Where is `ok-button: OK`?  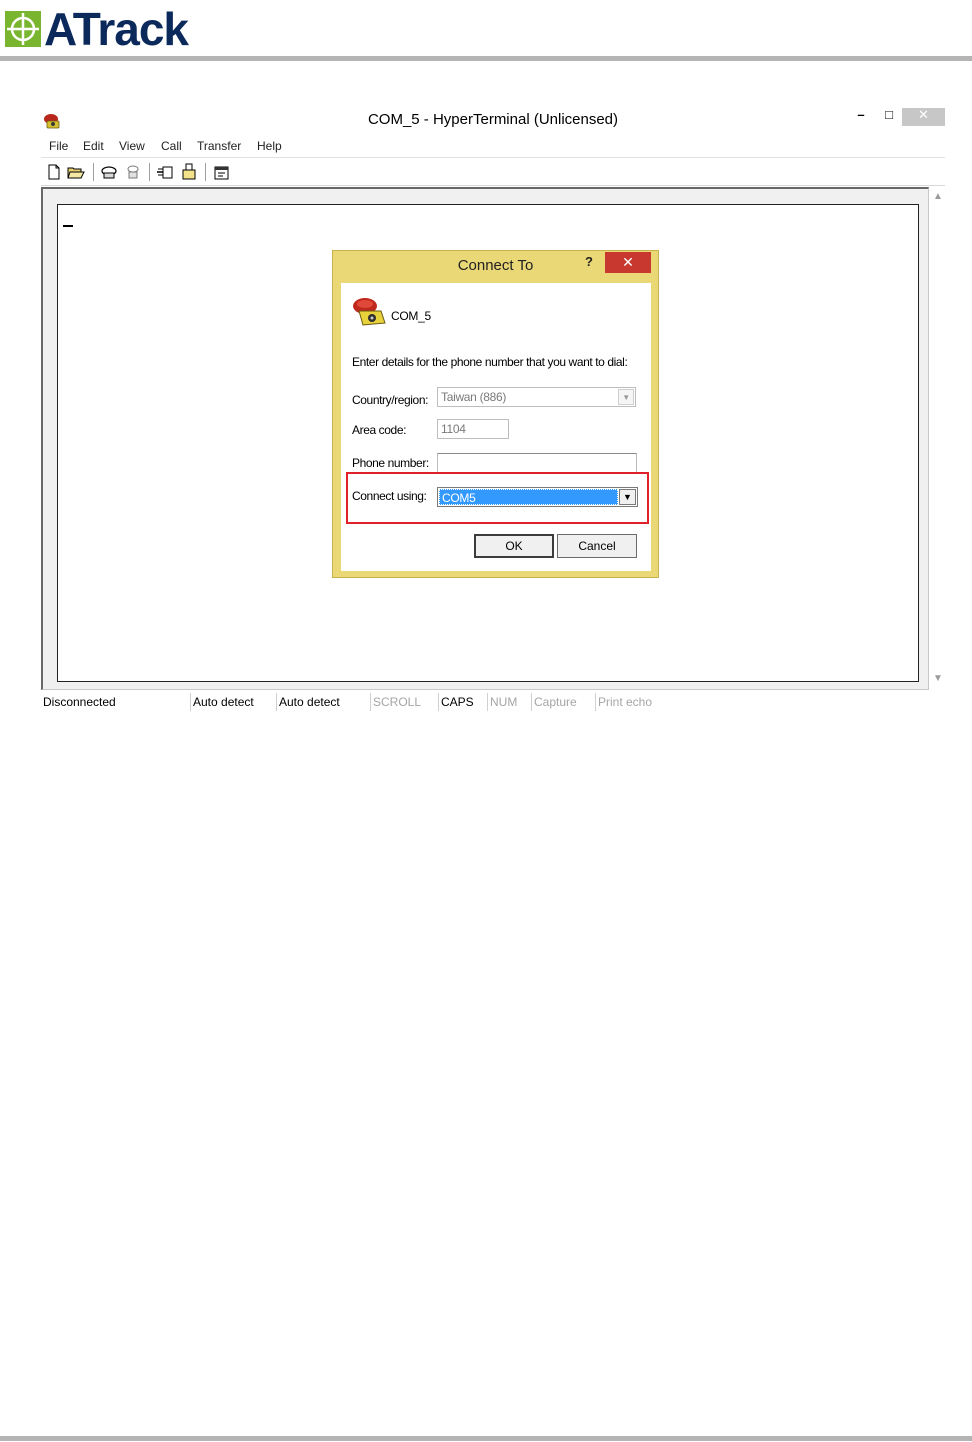
ok-button: OK is located at coordinates (514, 546).